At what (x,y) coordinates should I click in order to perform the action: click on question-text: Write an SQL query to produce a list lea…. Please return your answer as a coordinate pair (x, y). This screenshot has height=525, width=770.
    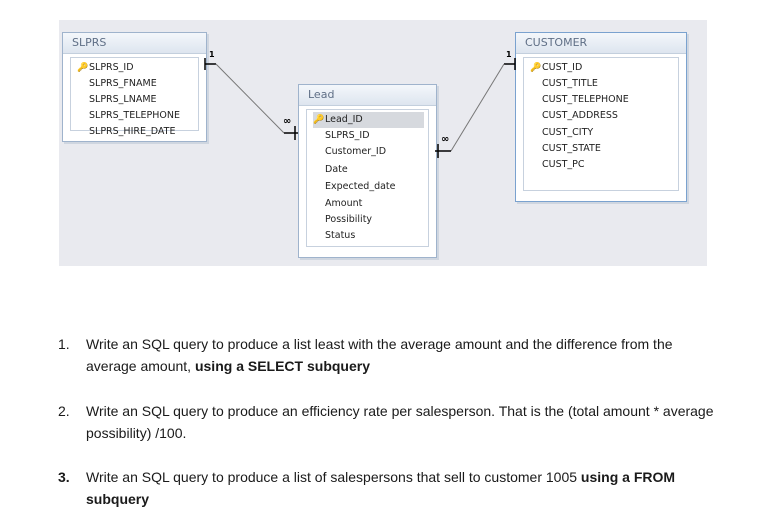
    Looking at the image, I should click on (379, 355).